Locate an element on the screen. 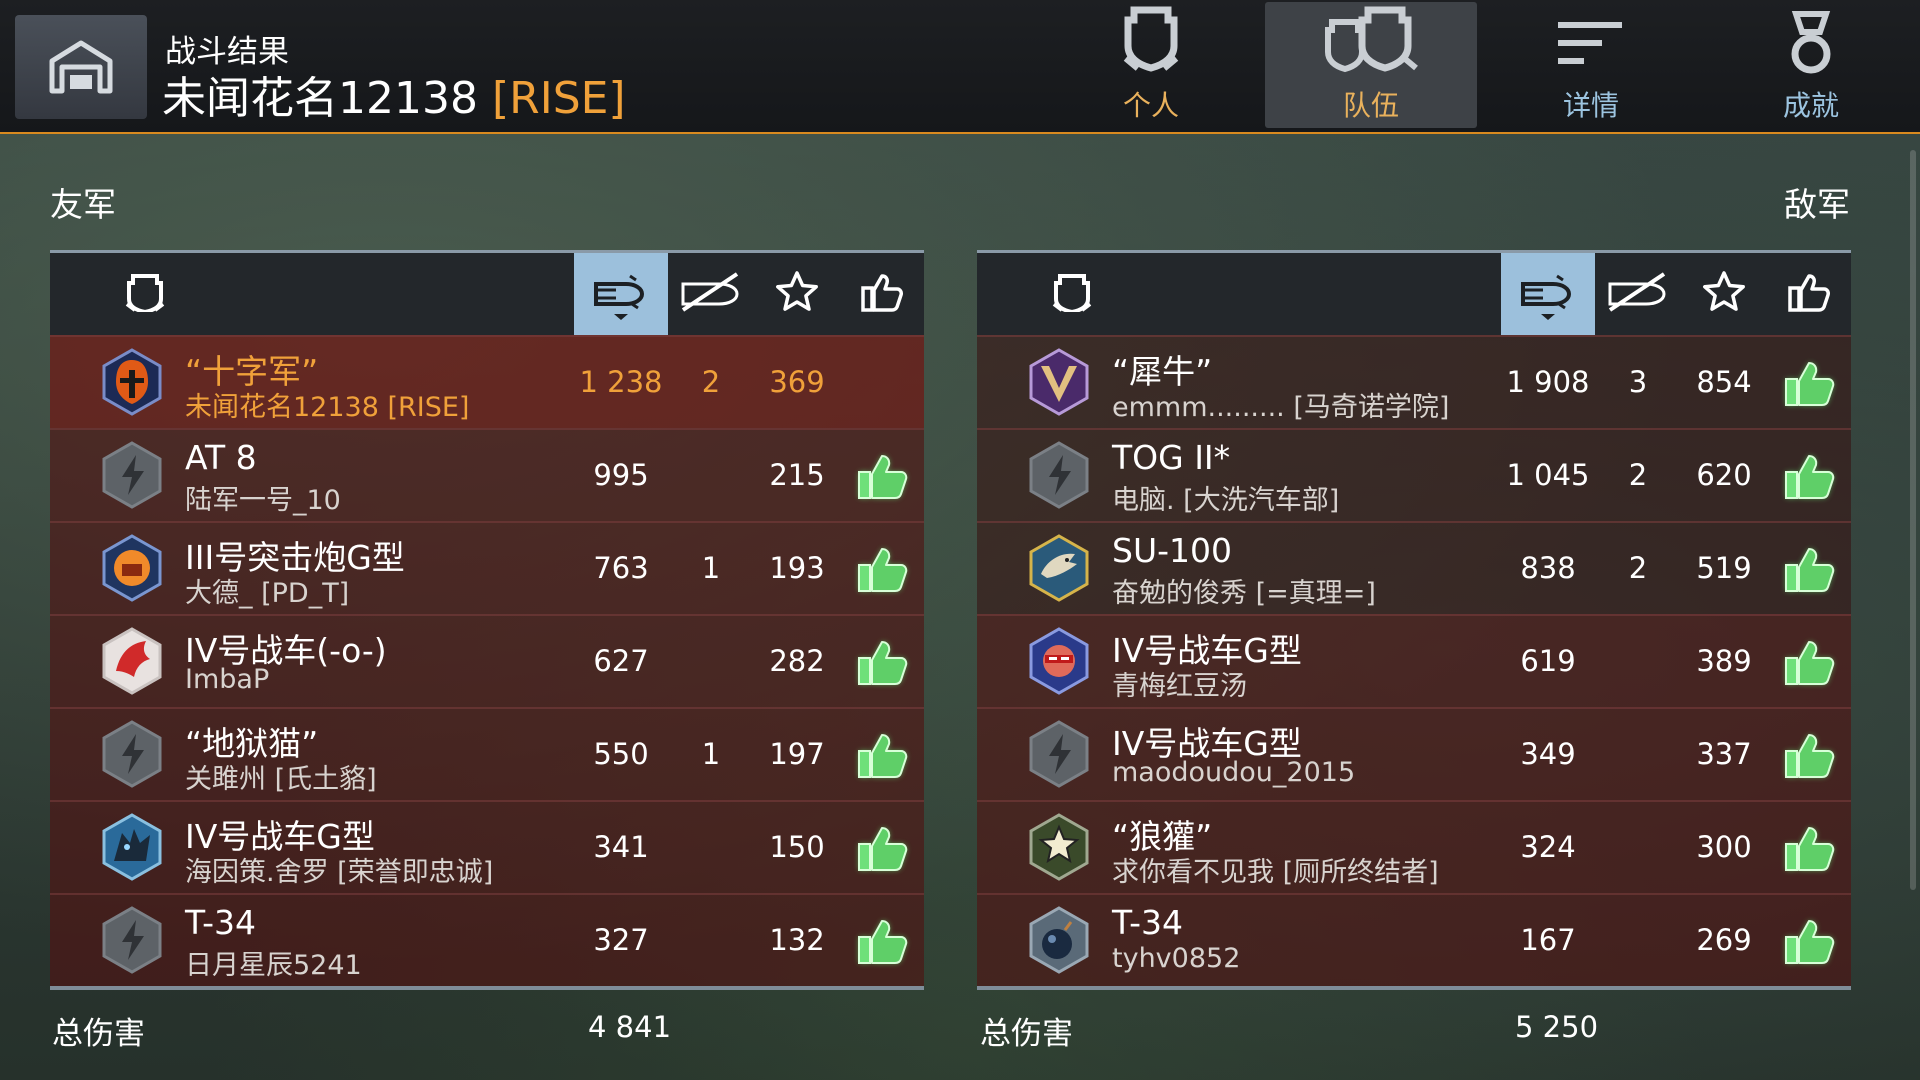 The image size is (1920, 1080). player-row: “十字军” 未闻花名12138 [RISE] 1 238 2 369 is located at coordinates (487, 381).